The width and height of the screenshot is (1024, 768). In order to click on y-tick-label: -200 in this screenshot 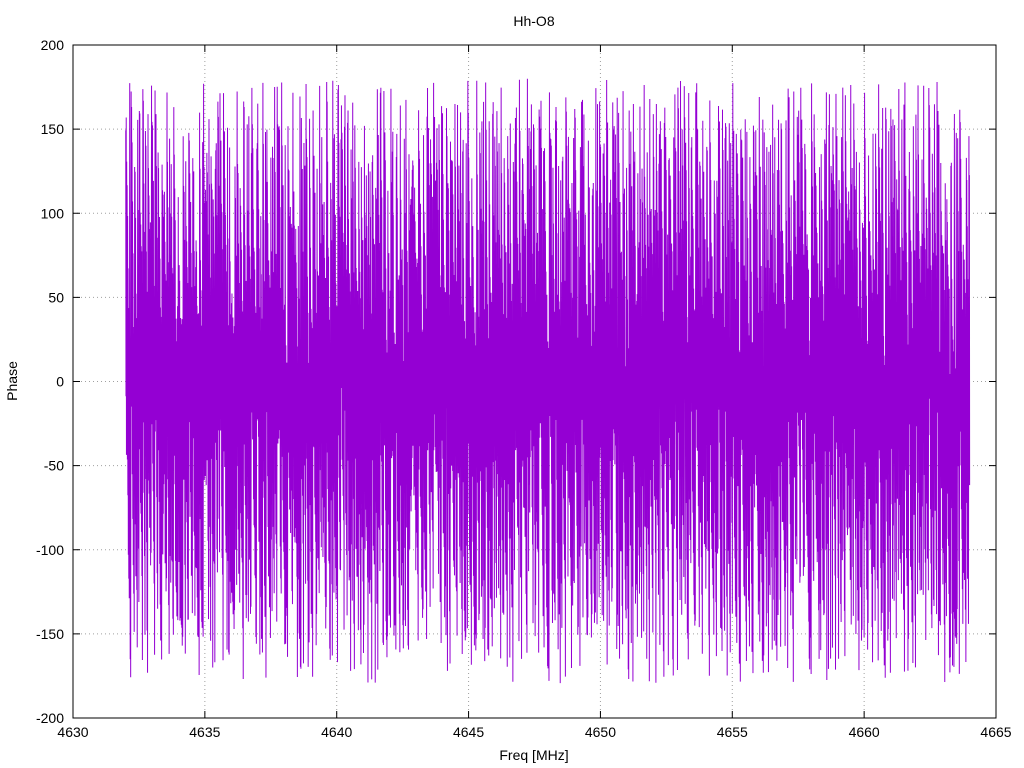, I will do `click(50, 718)`.